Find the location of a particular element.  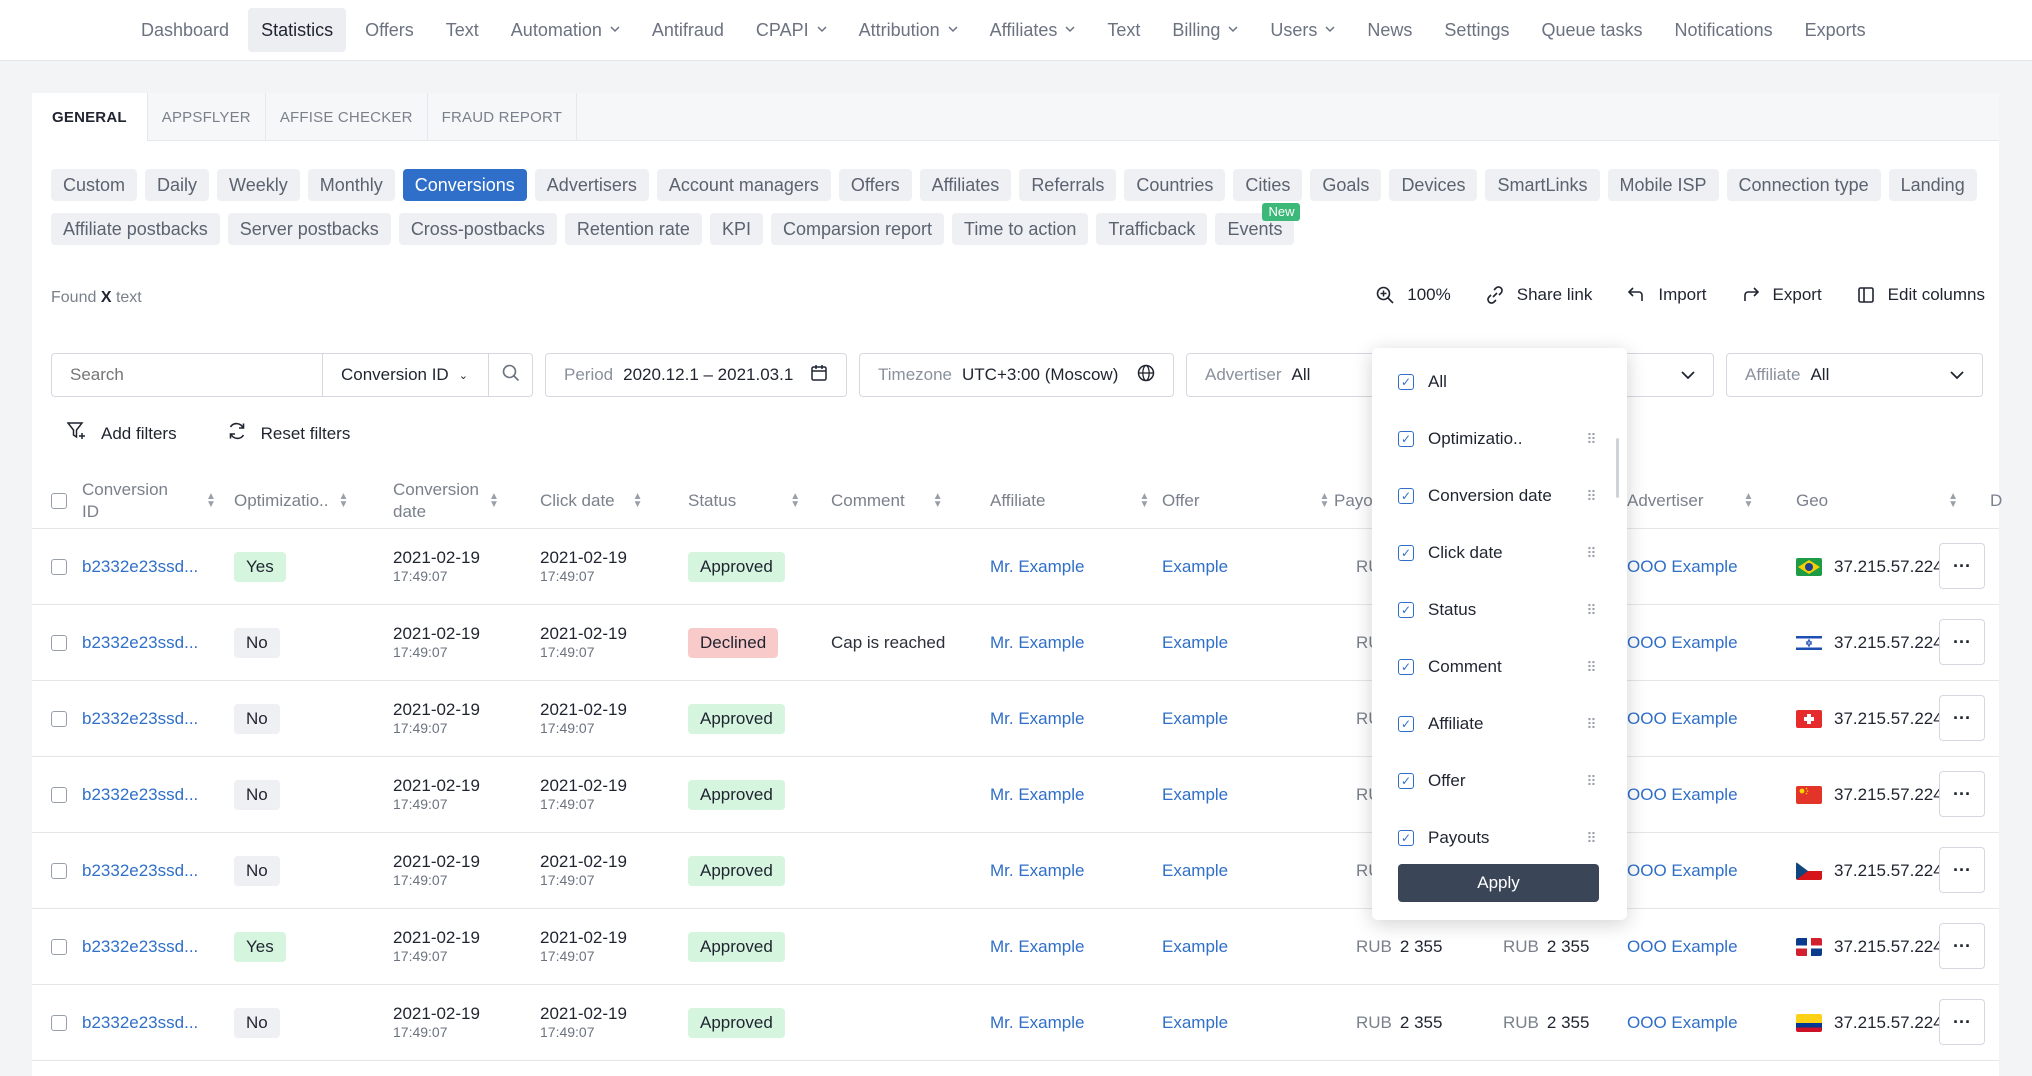

col-comment: Comment ▲ ▼ is located at coordinates (887, 501).